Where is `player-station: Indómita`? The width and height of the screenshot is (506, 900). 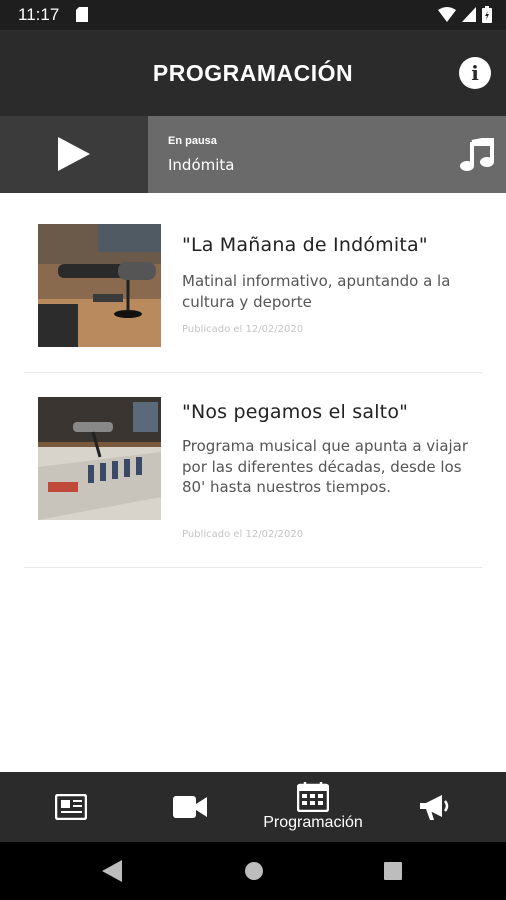
player-station: Indómita is located at coordinates (201, 165).